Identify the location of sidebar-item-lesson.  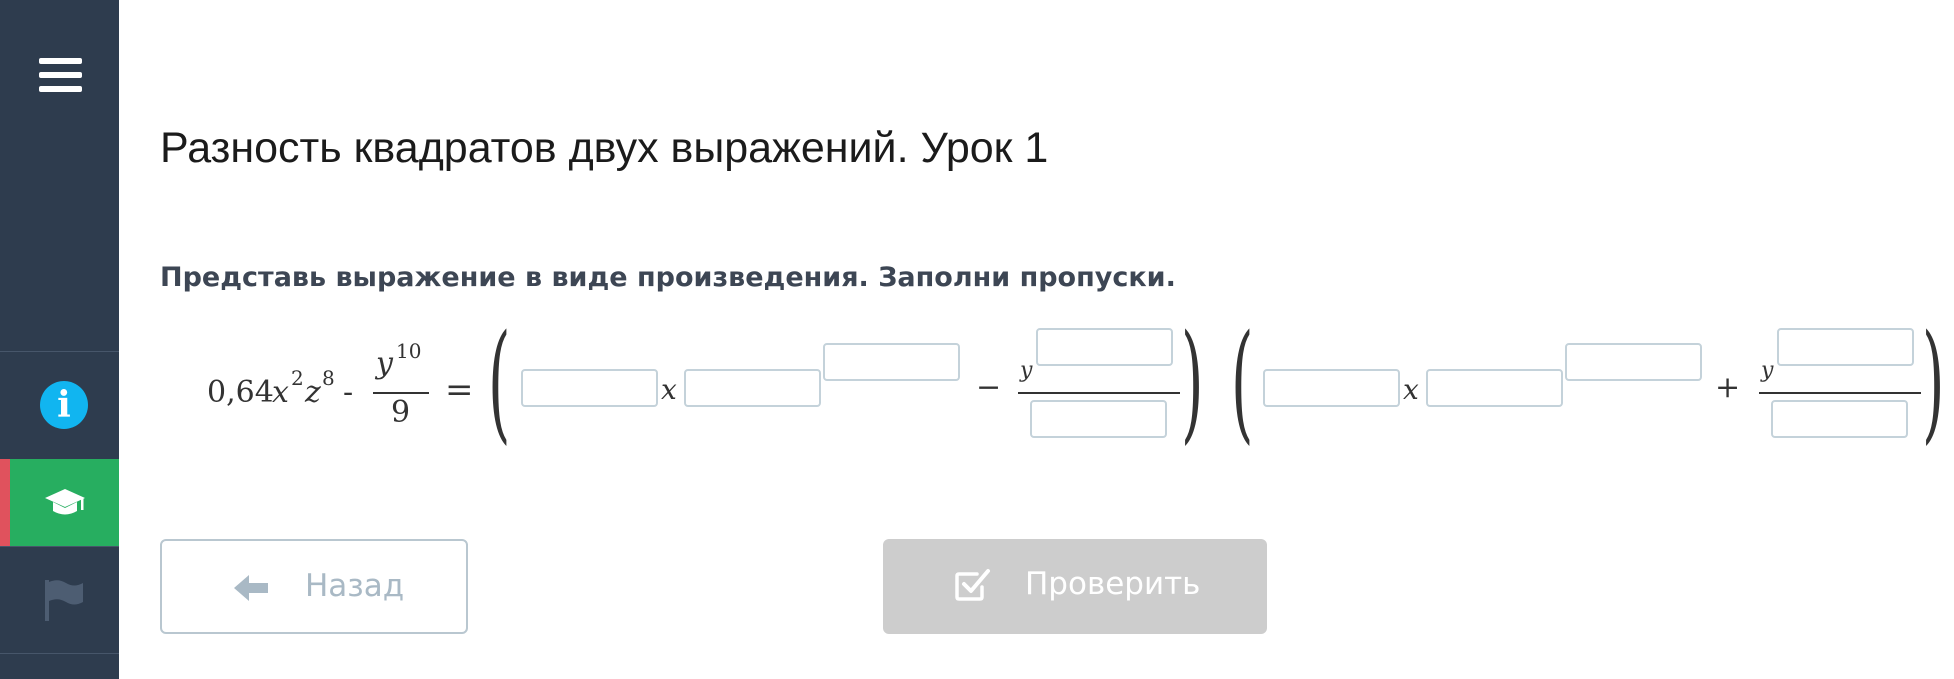
(59, 502).